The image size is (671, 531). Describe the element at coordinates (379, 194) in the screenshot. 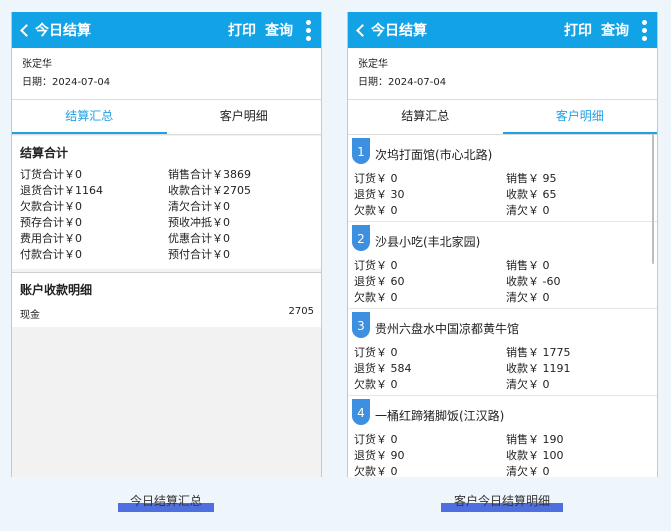

I see `customer-field: 退货￥ 30` at that location.